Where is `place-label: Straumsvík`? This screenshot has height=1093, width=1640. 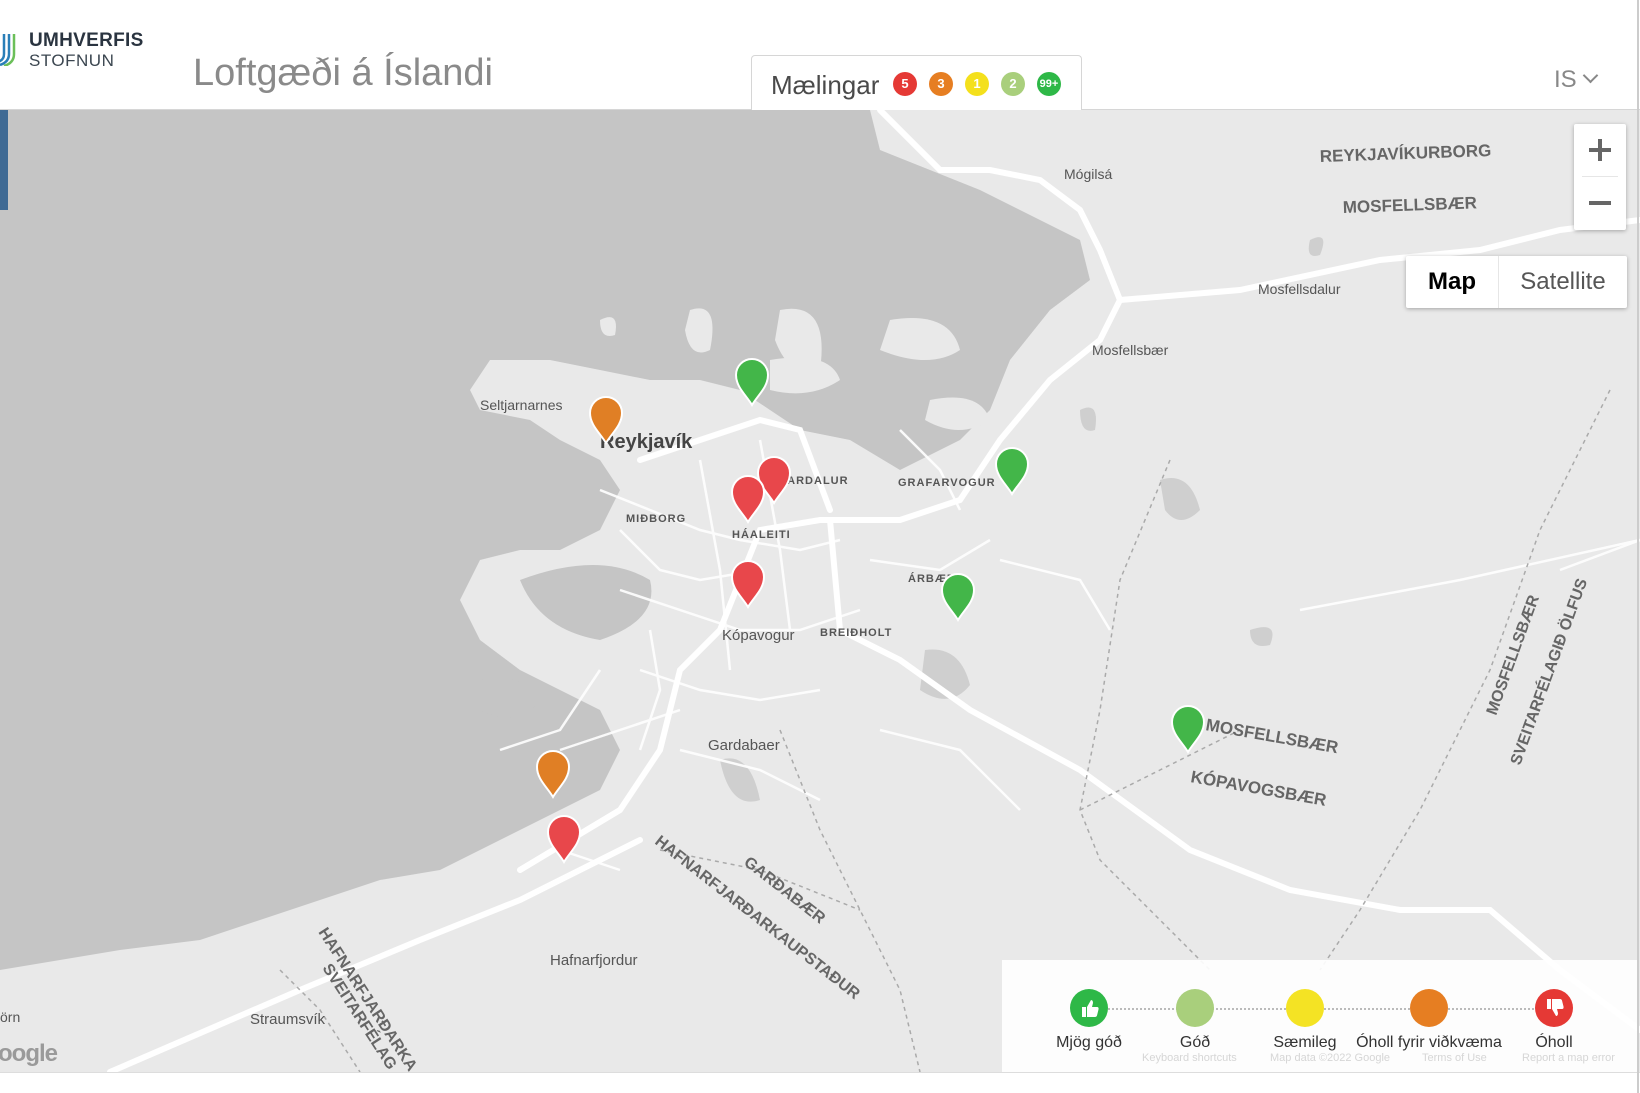
place-label: Straumsvík is located at coordinates (288, 1019).